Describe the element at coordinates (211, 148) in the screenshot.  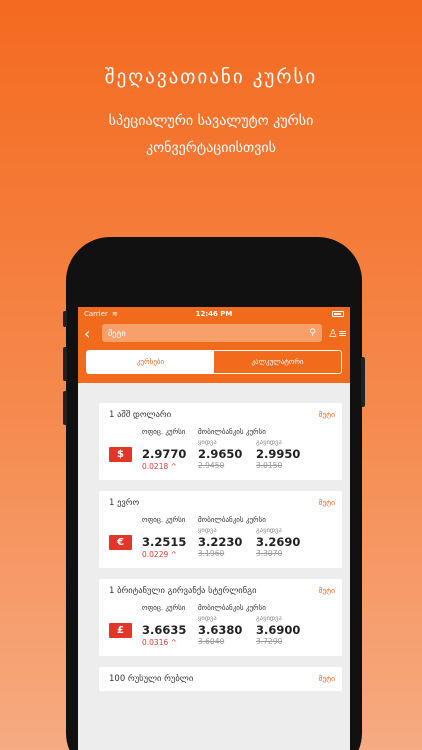
I see `promo-subline-2: კონვერტაციისთვის` at that location.